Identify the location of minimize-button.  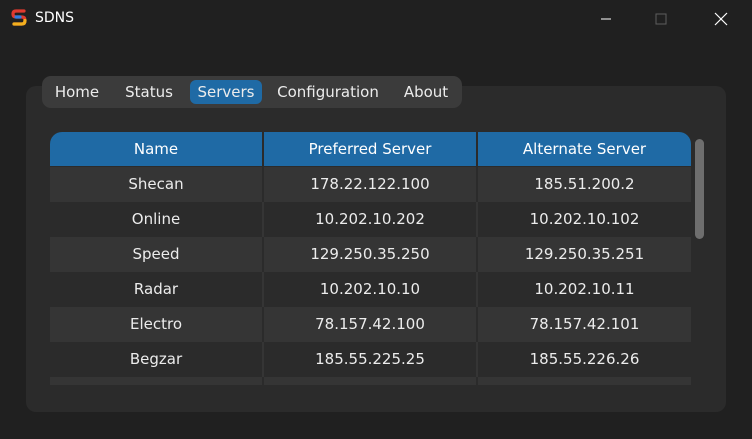
(606, 19).